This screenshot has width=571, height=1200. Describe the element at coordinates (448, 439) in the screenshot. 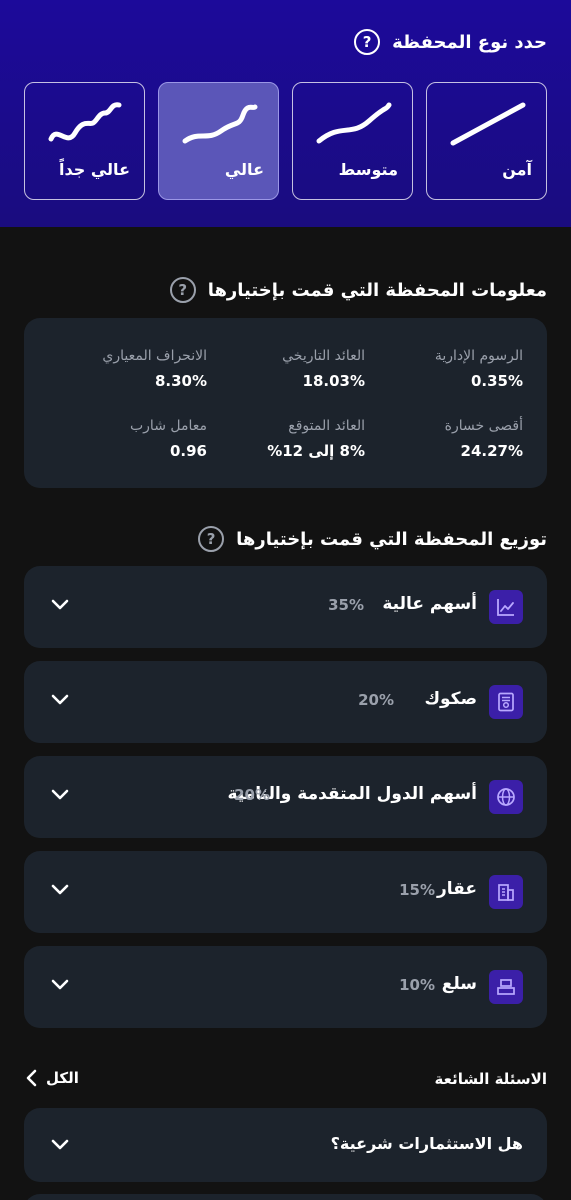

I see `metric-max-drawdown: أقصى خسارة 24.27%` at that location.